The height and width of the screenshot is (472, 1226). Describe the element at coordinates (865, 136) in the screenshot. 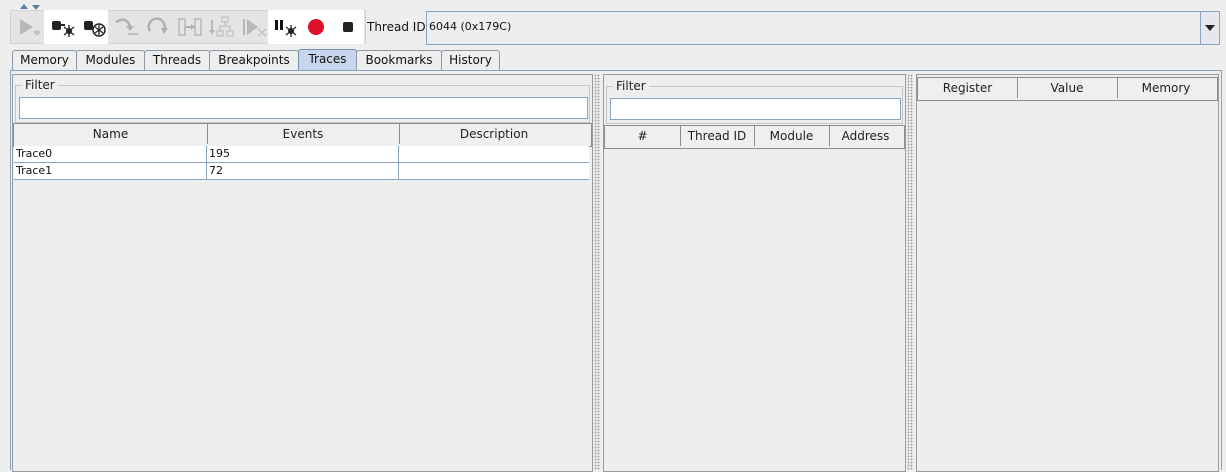

I see `column-header-address: Address` at that location.